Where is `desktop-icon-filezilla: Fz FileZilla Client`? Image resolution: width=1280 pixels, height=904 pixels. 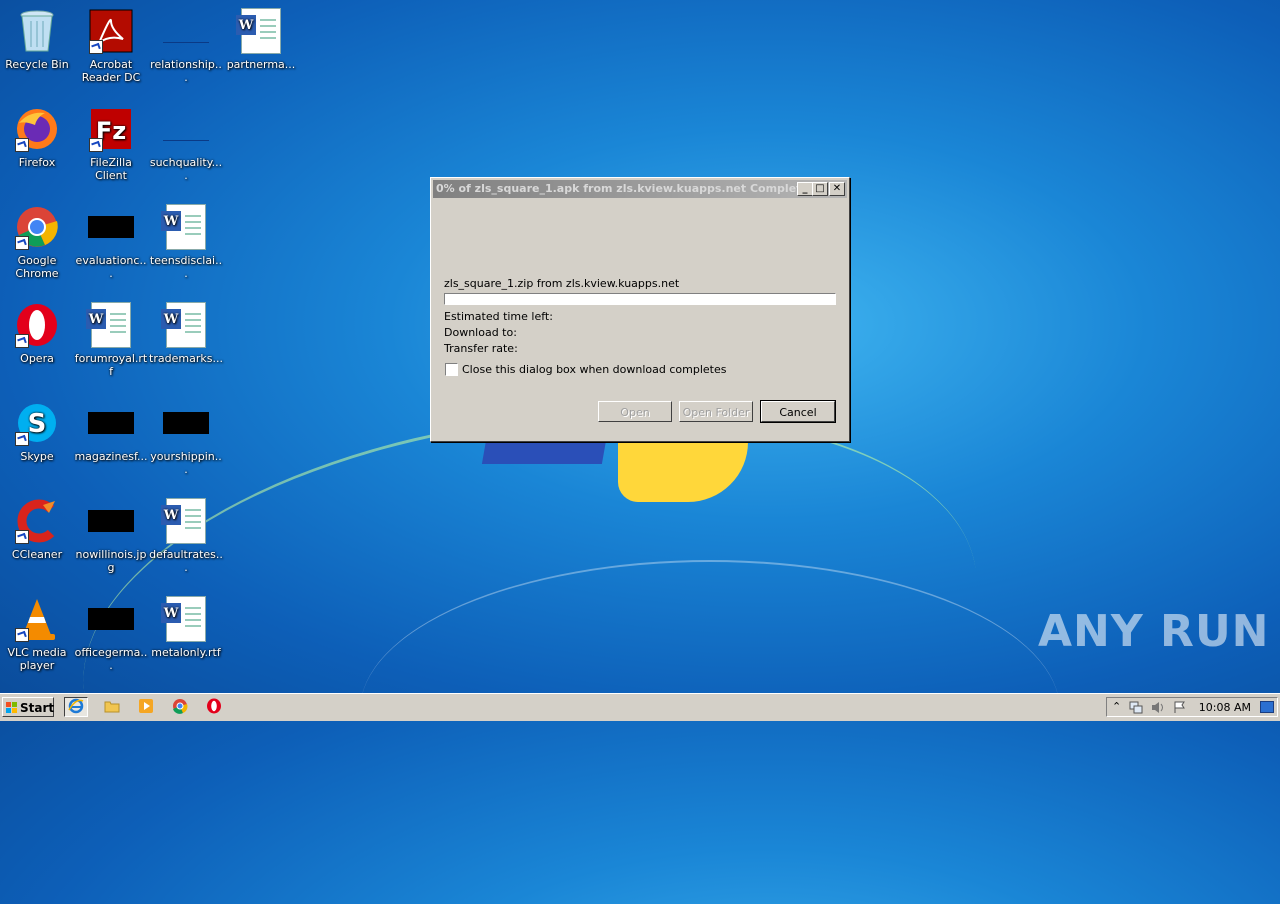 desktop-icon-filezilla: Fz FileZilla Client is located at coordinates (111, 144).